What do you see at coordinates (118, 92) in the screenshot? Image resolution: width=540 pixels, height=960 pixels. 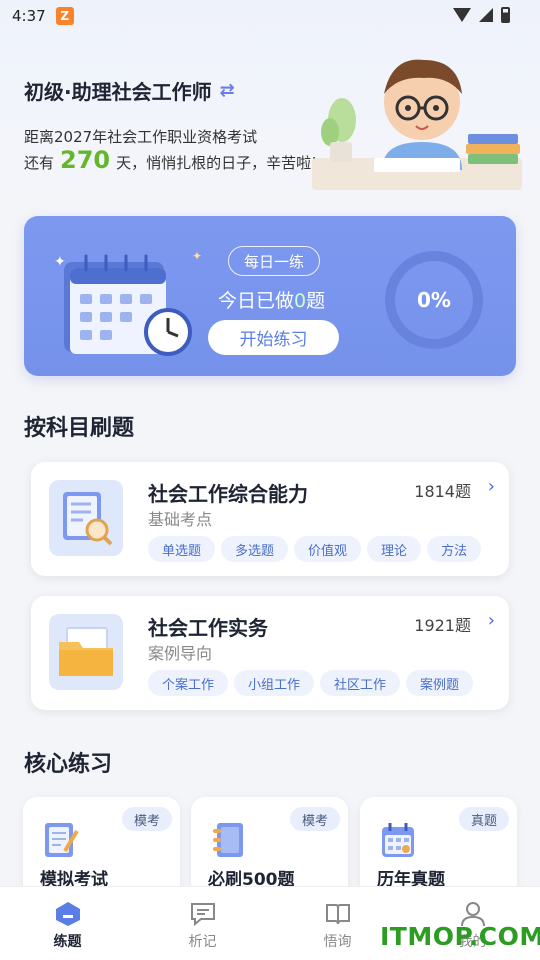 I see `exam-title: 初级·助理社会工作师` at bounding box center [118, 92].